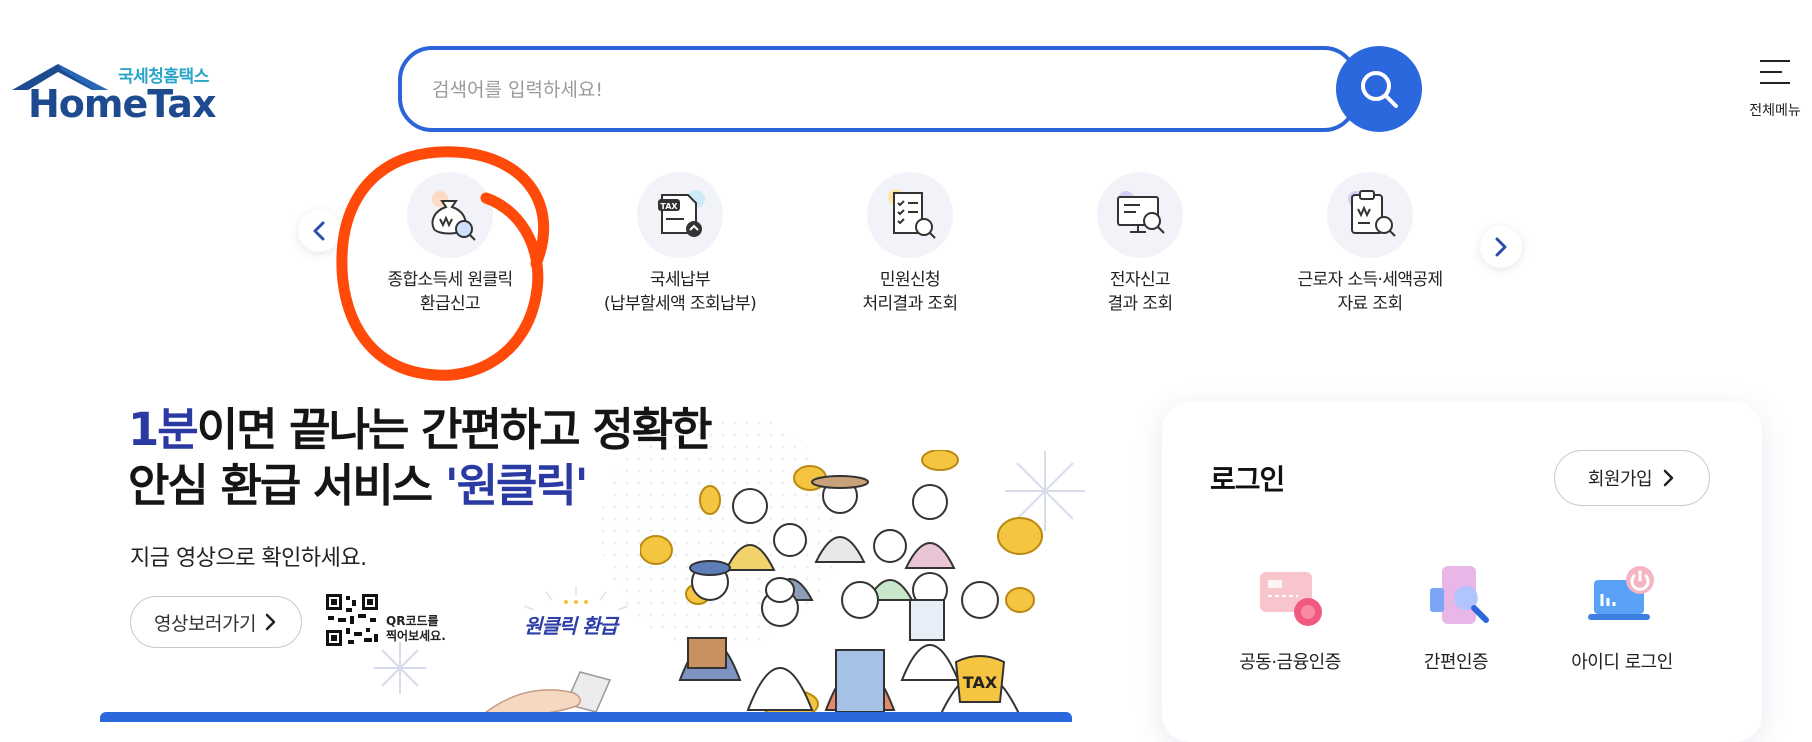  I want to click on sparkle-decoration-icon, so click(400, 668).